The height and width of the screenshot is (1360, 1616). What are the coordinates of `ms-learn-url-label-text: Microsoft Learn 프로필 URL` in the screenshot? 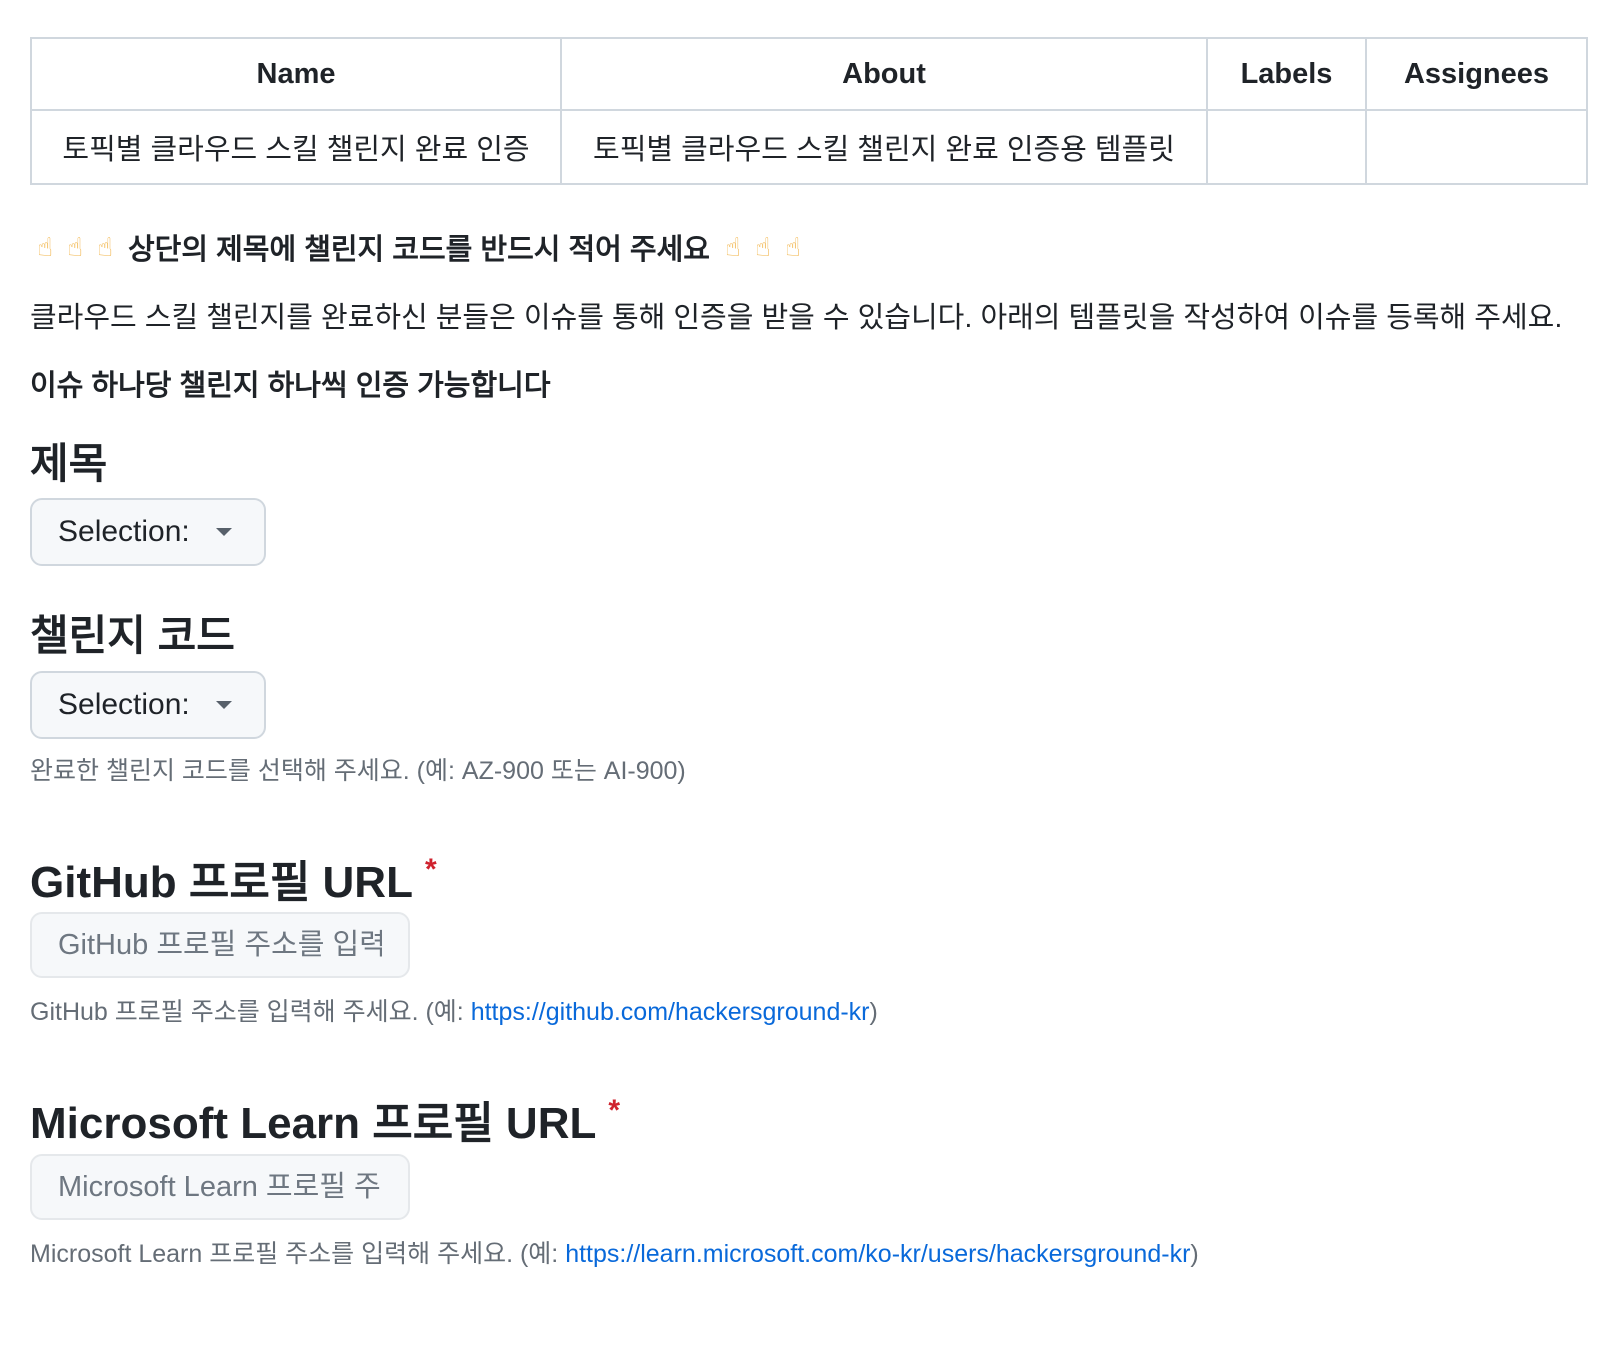 It's located at (313, 1123).